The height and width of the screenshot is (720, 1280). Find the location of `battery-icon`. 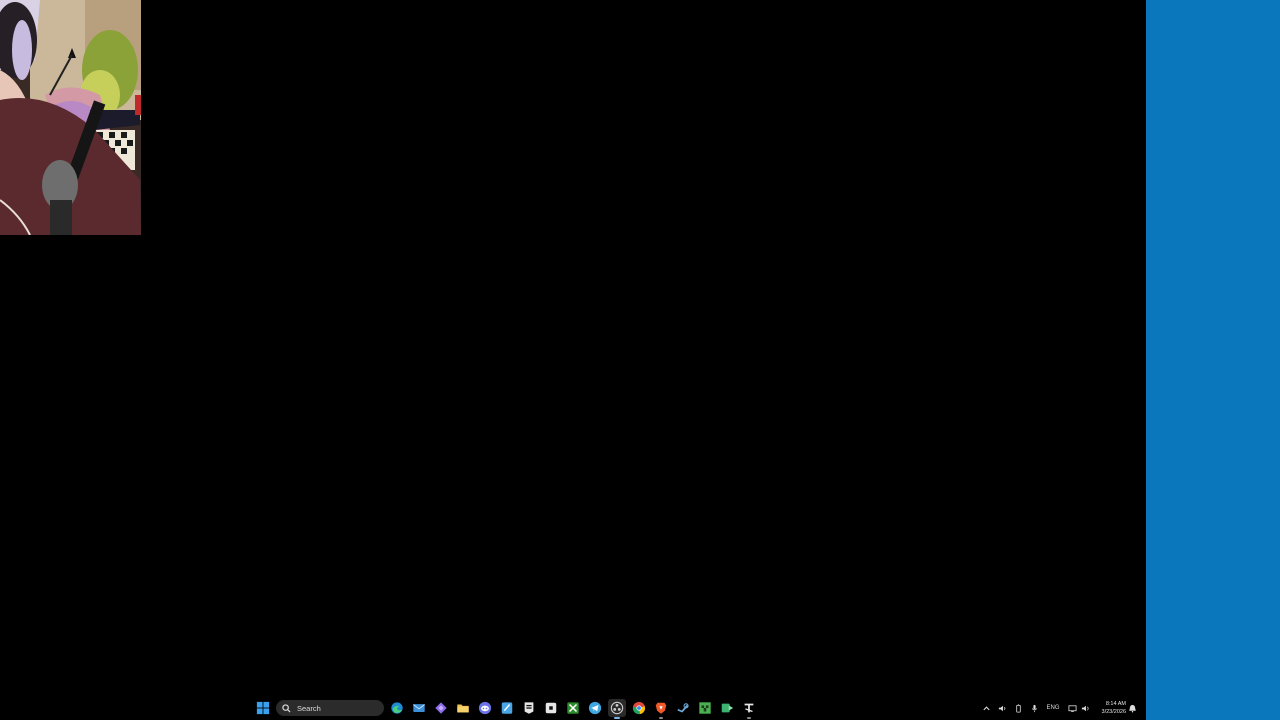

battery-icon is located at coordinates (1018, 708).